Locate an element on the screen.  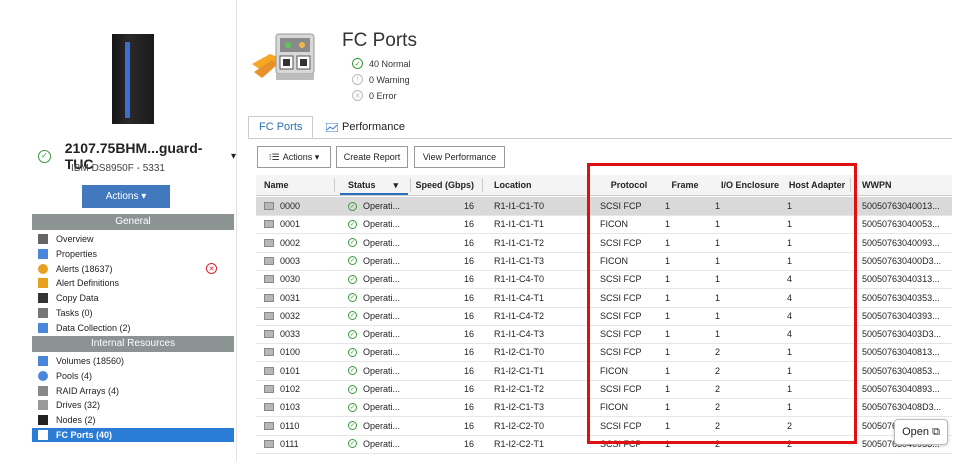
column-header-name: Name is located at coordinates (299, 185).